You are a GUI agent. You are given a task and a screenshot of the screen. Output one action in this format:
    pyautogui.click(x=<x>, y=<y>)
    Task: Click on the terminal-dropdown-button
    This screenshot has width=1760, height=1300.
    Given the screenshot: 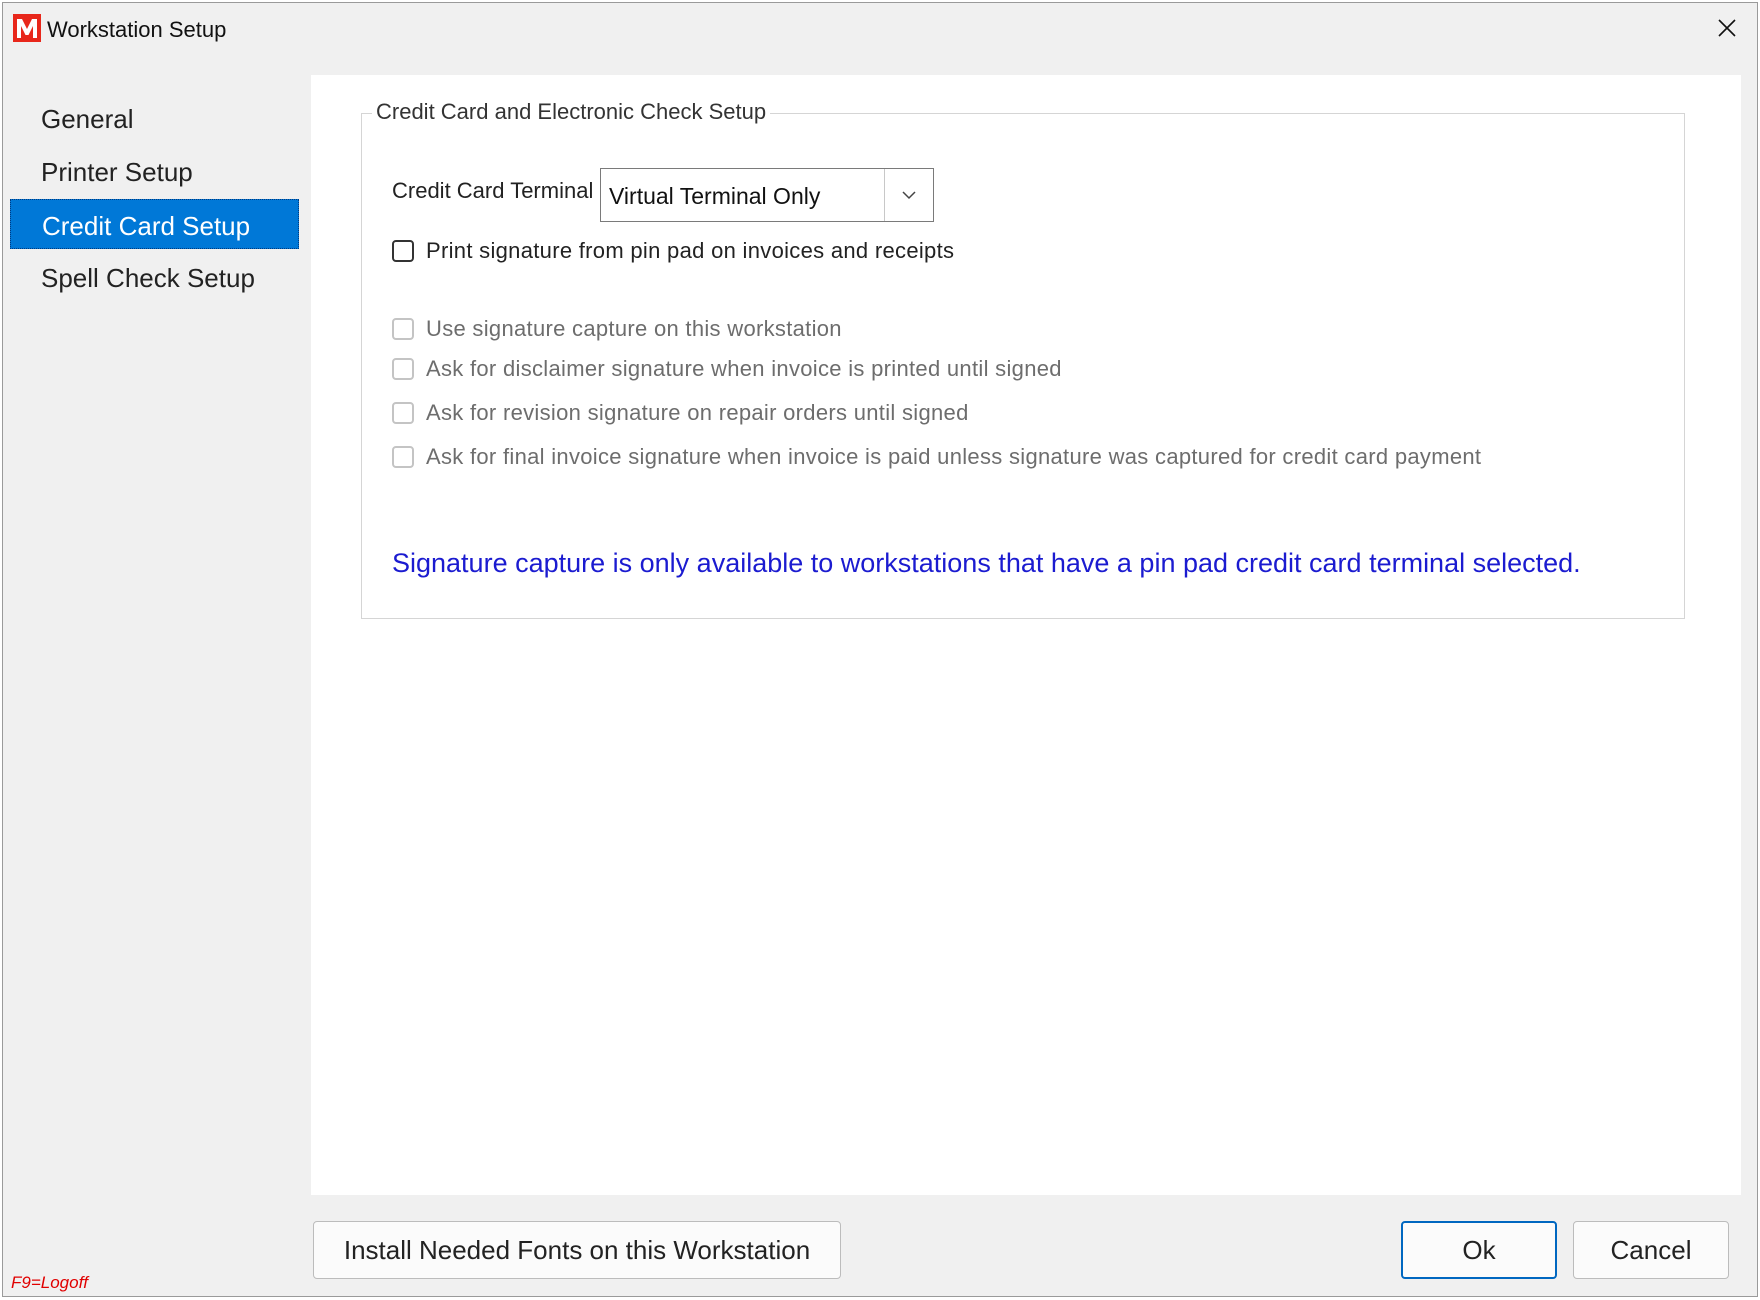 What is the action you would take?
    pyautogui.click(x=908, y=195)
    